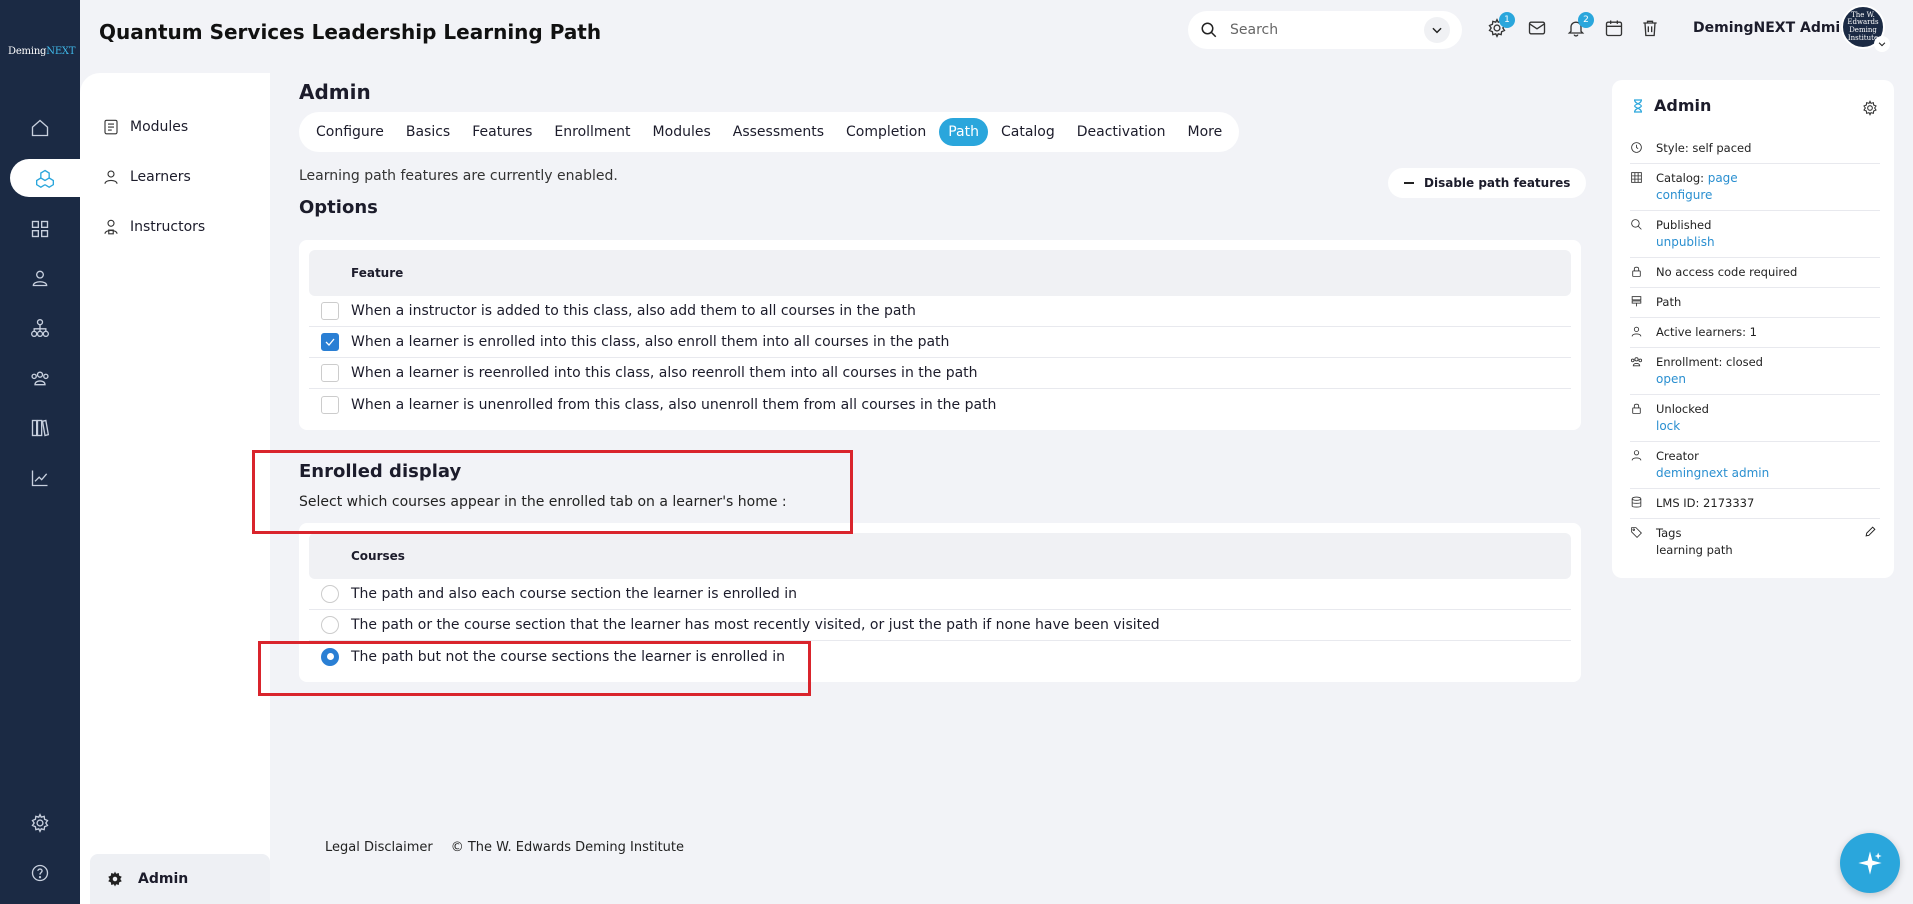  What do you see at coordinates (428, 132) in the screenshot?
I see `tab-basics: Basics` at bounding box center [428, 132].